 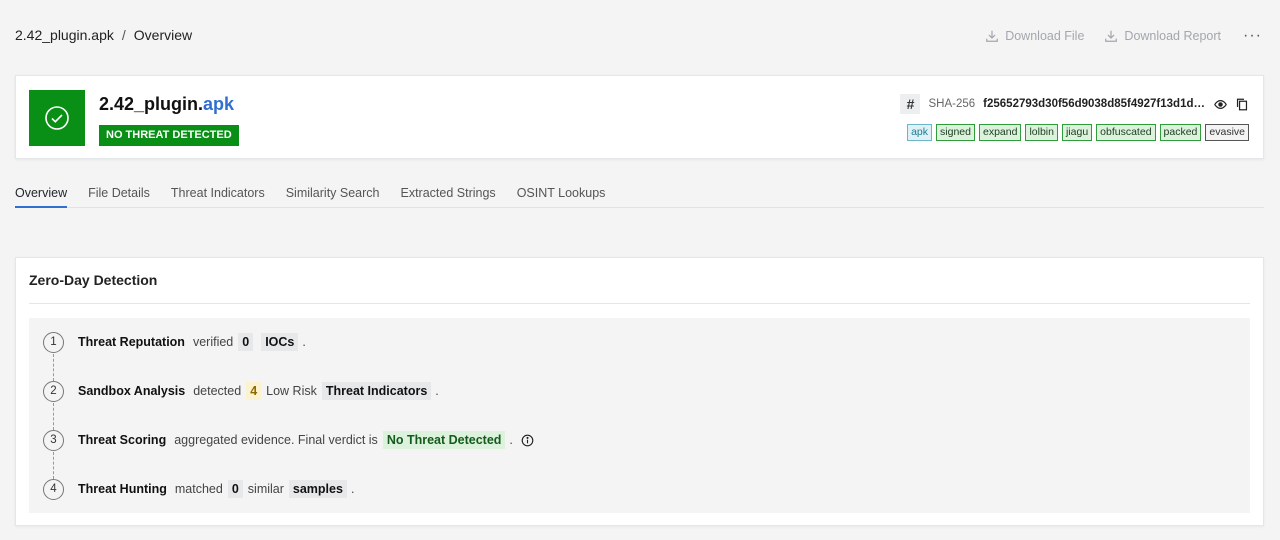 I want to click on hash-label: SHA-256, so click(x=952, y=104).